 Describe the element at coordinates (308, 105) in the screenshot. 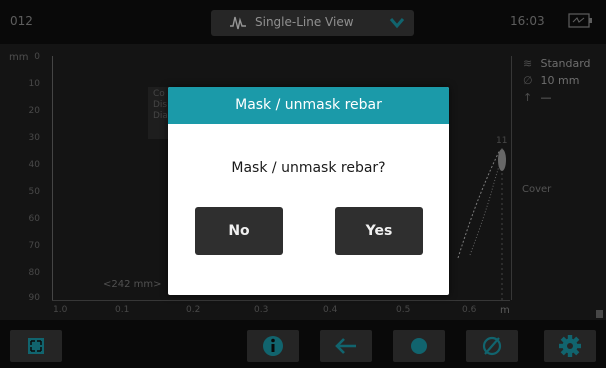

I see `dialog-title: Mask / unmask rebar` at that location.